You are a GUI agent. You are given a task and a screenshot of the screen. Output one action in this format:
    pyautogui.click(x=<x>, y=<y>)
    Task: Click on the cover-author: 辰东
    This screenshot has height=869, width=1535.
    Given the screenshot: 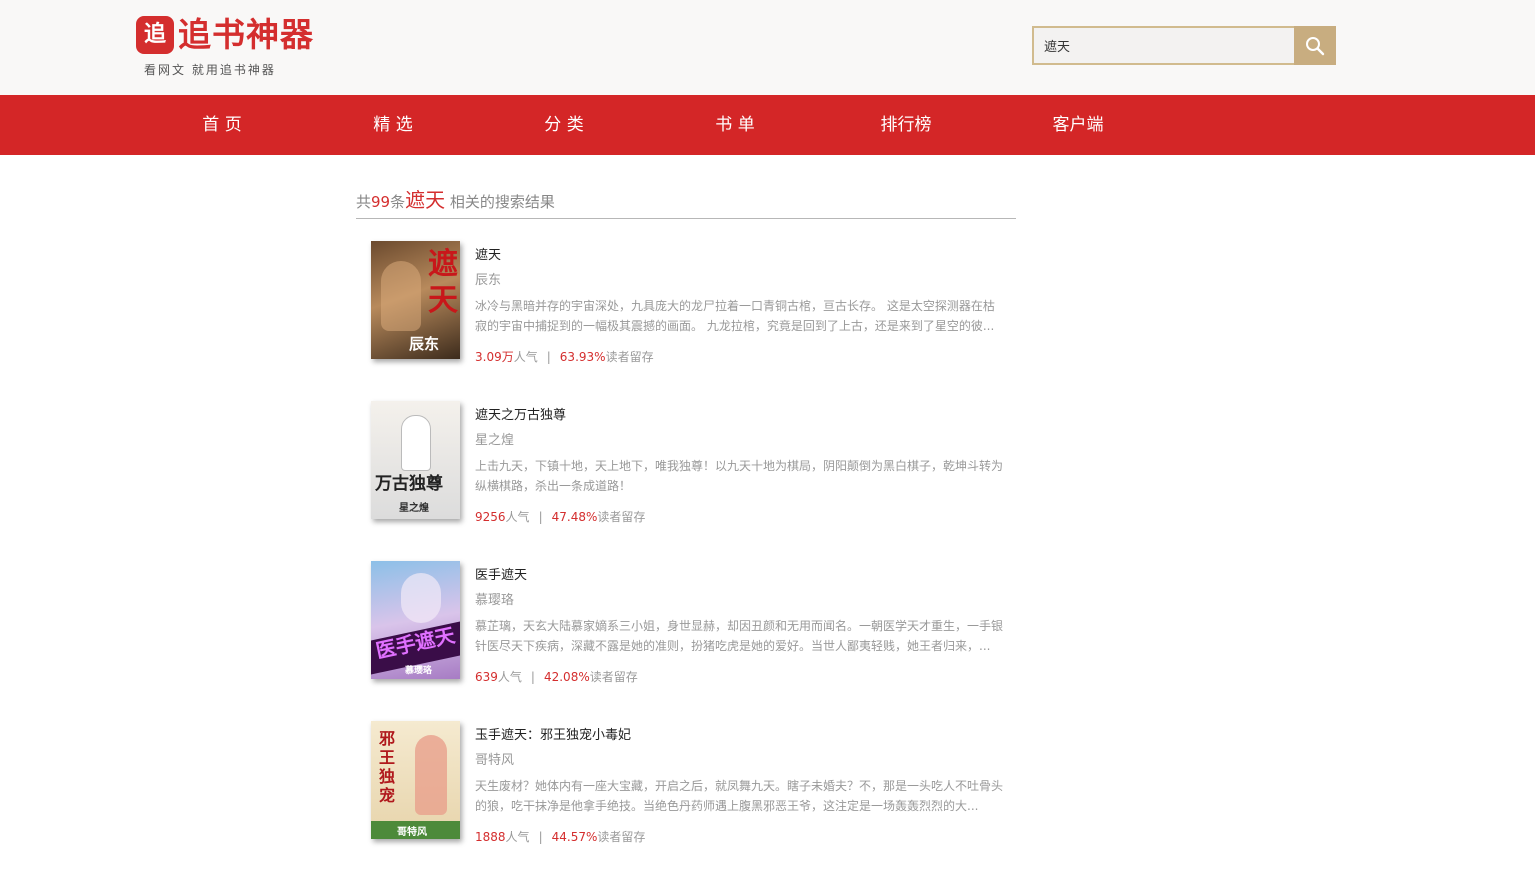 What is the action you would take?
    pyautogui.click(x=424, y=344)
    